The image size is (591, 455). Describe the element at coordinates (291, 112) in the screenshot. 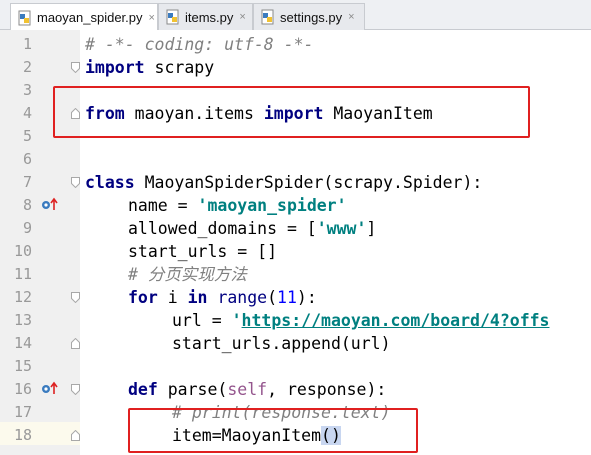

I see `annotation-box-import` at that location.